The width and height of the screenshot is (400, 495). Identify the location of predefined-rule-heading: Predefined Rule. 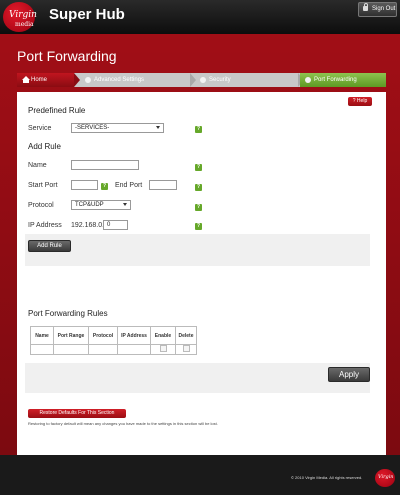
(57, 110).